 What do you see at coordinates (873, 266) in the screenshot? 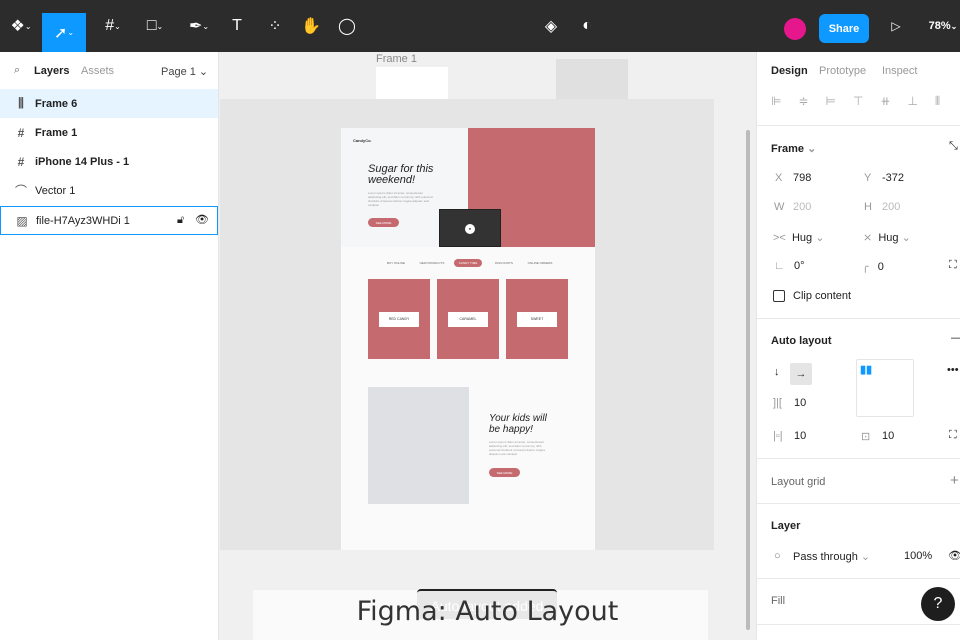
I see `radius-input: ╭ 0` at bounding box center [873, 266].